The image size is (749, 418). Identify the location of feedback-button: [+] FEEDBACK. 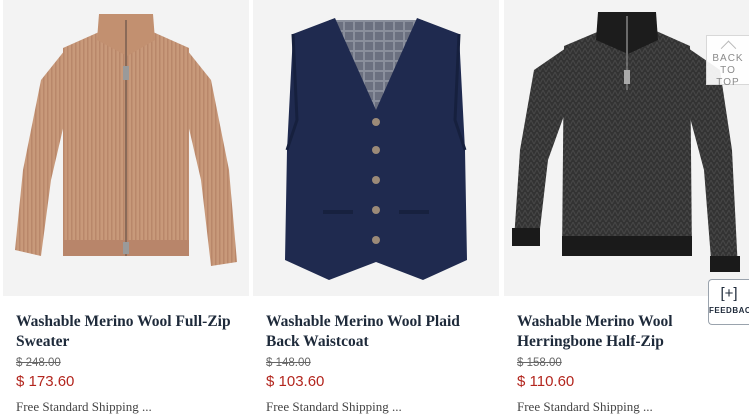
(728, 302).